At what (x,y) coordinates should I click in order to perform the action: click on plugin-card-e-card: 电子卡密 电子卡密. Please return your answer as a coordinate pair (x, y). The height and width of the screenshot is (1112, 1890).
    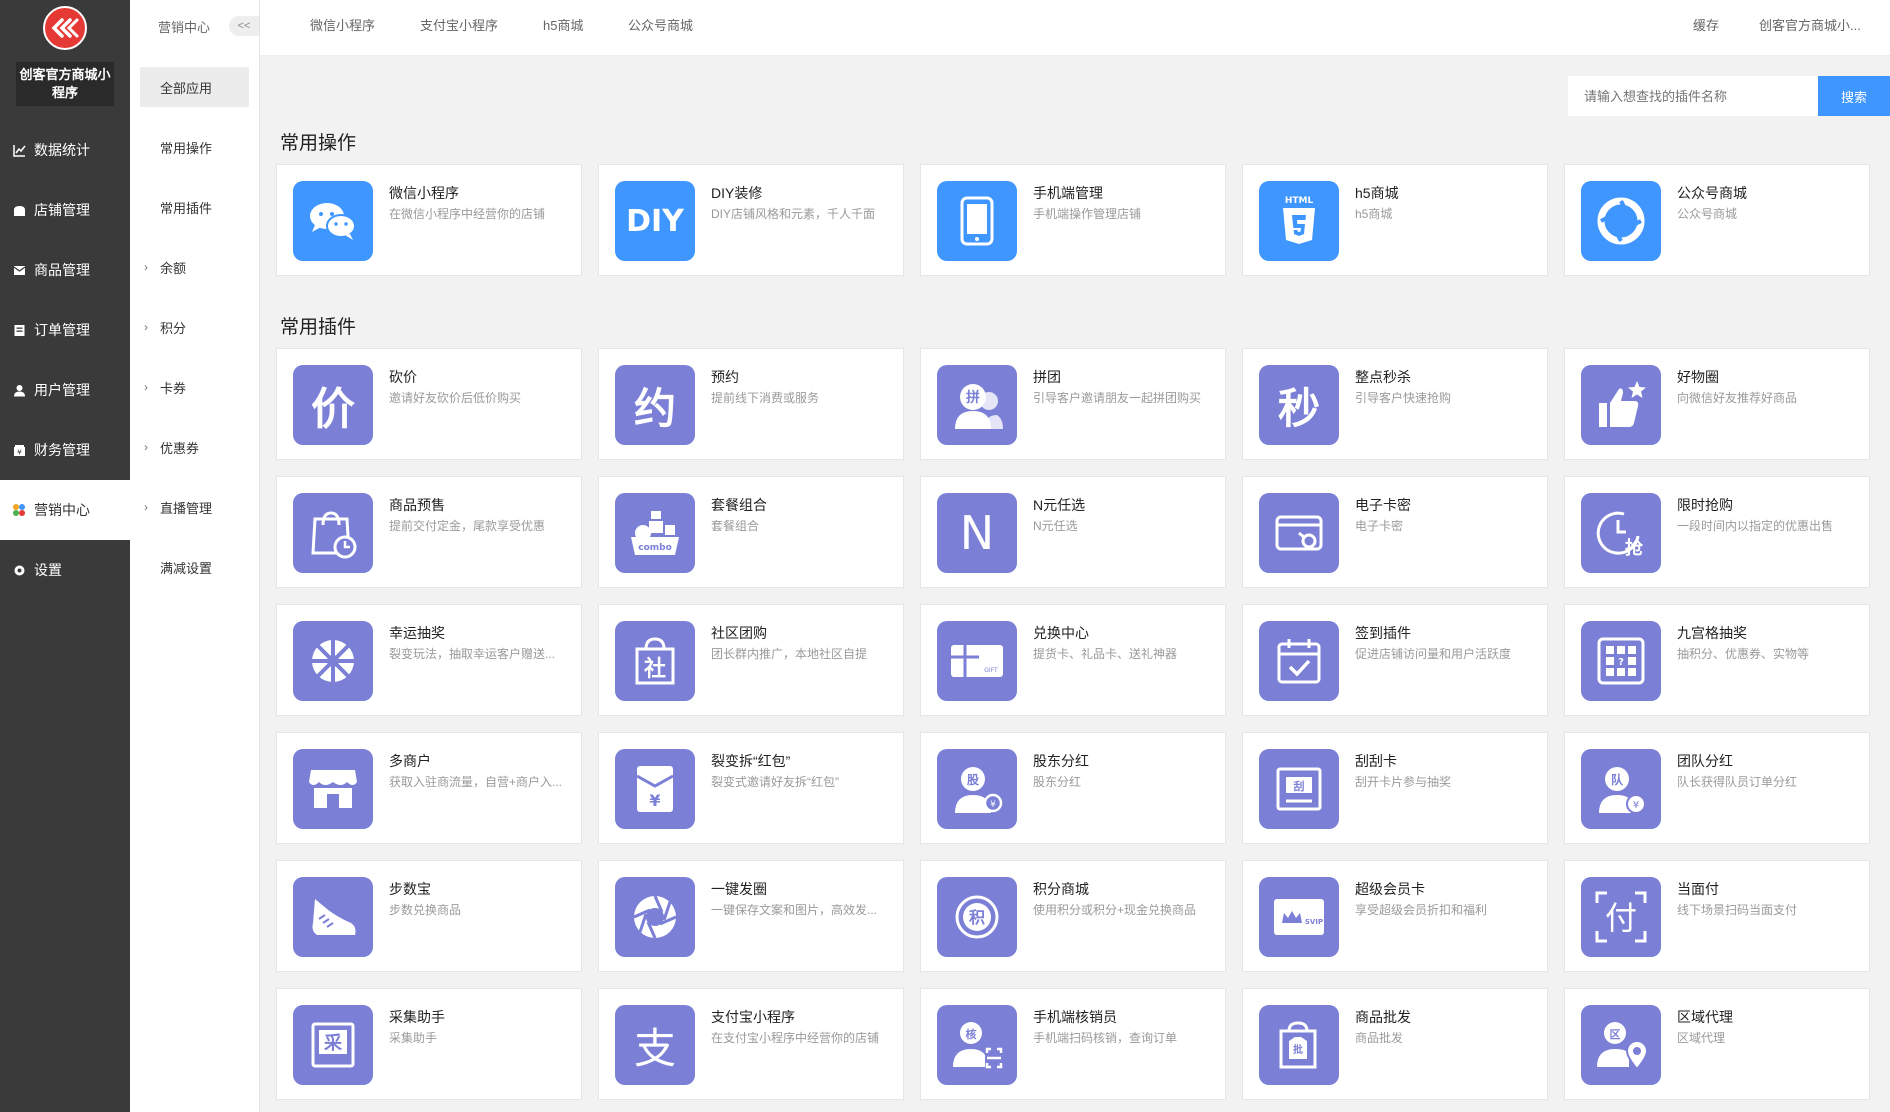
    Looking at the image, I should click on (1395, 532).